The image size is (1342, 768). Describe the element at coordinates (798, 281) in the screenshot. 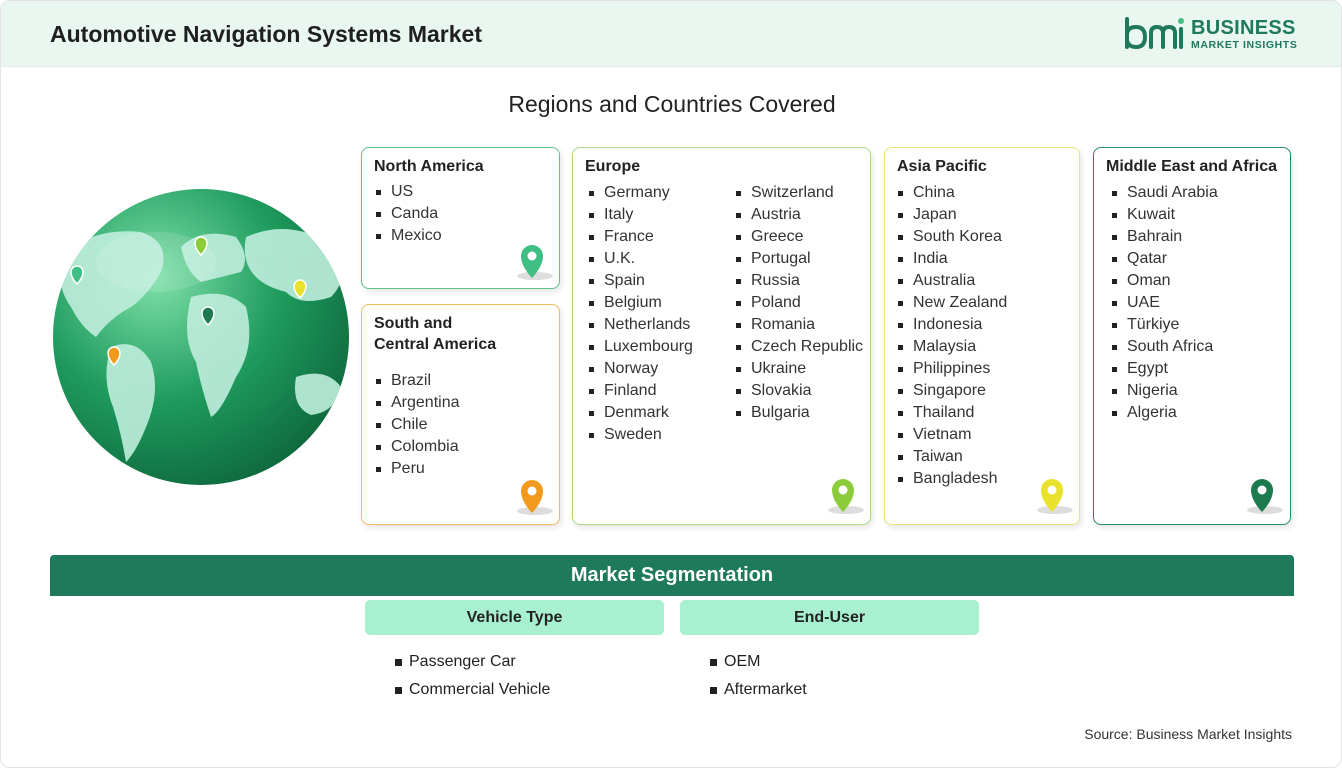

I see `country-item: Russia` at that location.